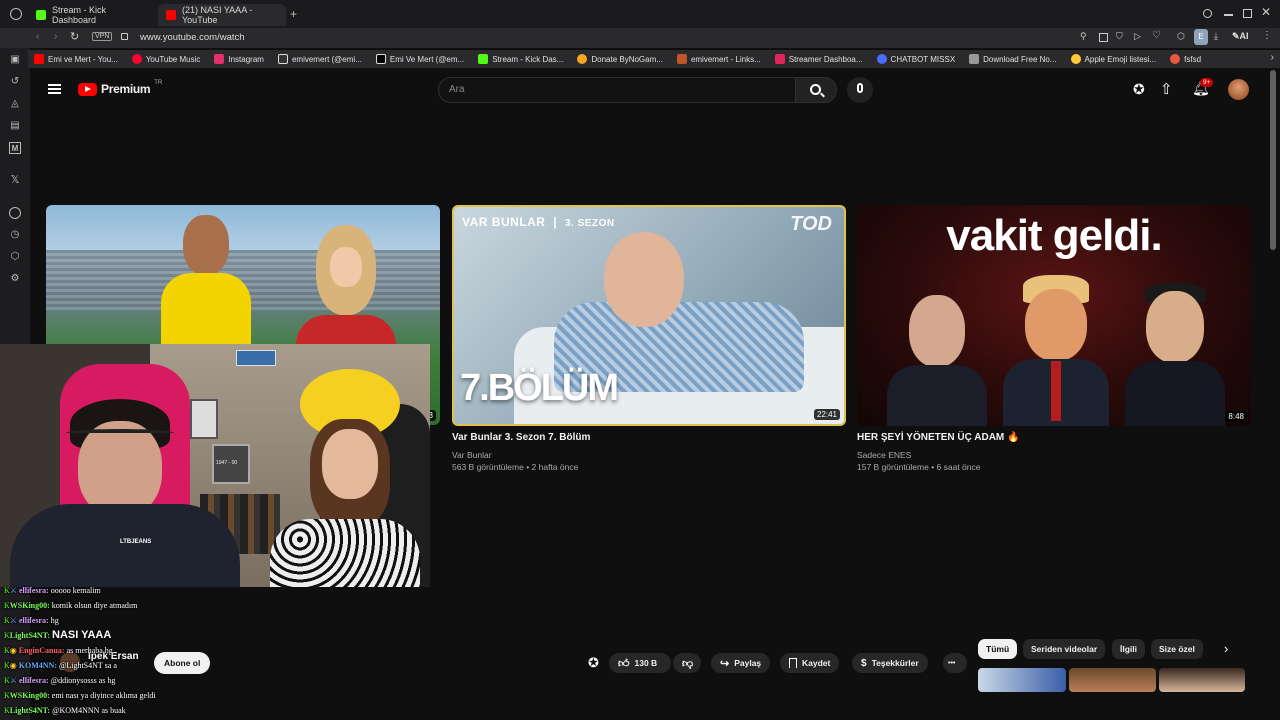  I want to click on chip-for-you: Size özel, so click(1177, 649).